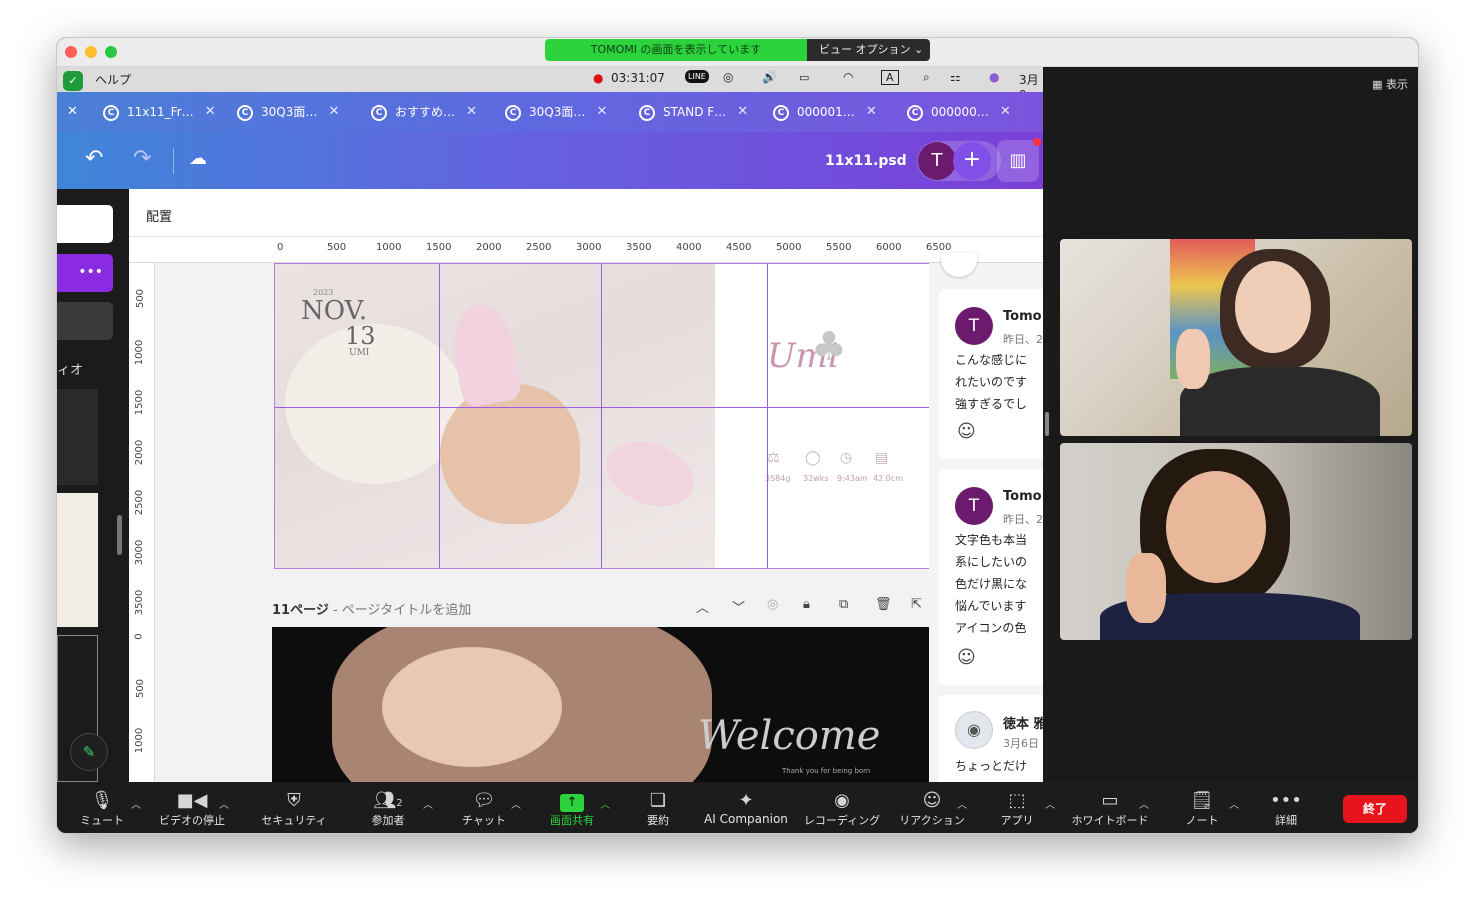 The height and width of the screenshot is (909, 1475). Describe the element at coordinates (866, 161) in the screenshot. I see `file-name: 11x11.psd` at that location.